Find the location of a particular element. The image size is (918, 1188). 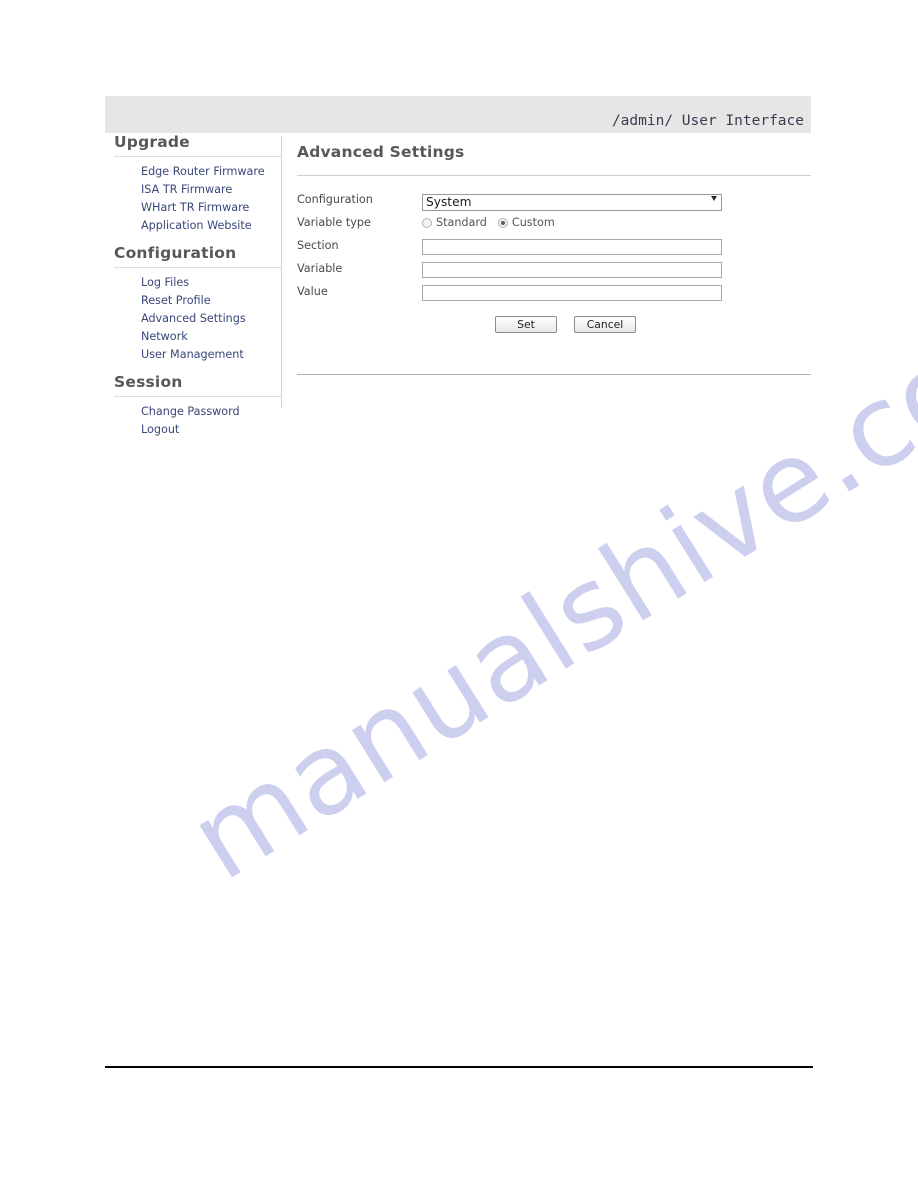

field-variable is located at coordinates (616, 269).